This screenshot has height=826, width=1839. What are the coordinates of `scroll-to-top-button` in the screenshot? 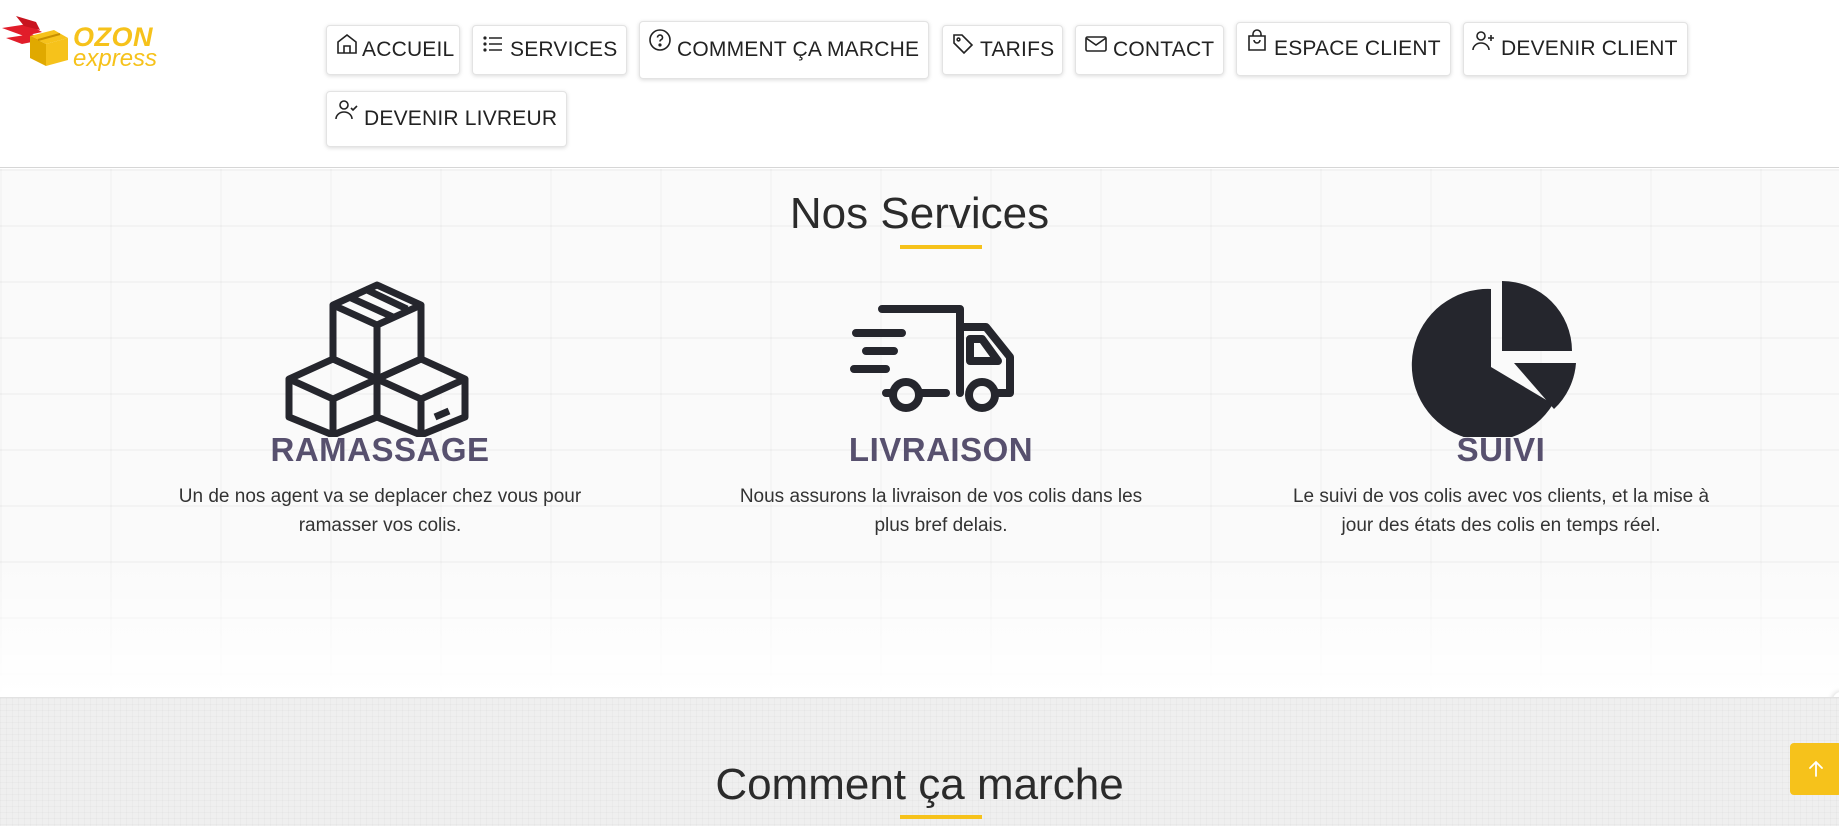 It's located at (1814, 769).